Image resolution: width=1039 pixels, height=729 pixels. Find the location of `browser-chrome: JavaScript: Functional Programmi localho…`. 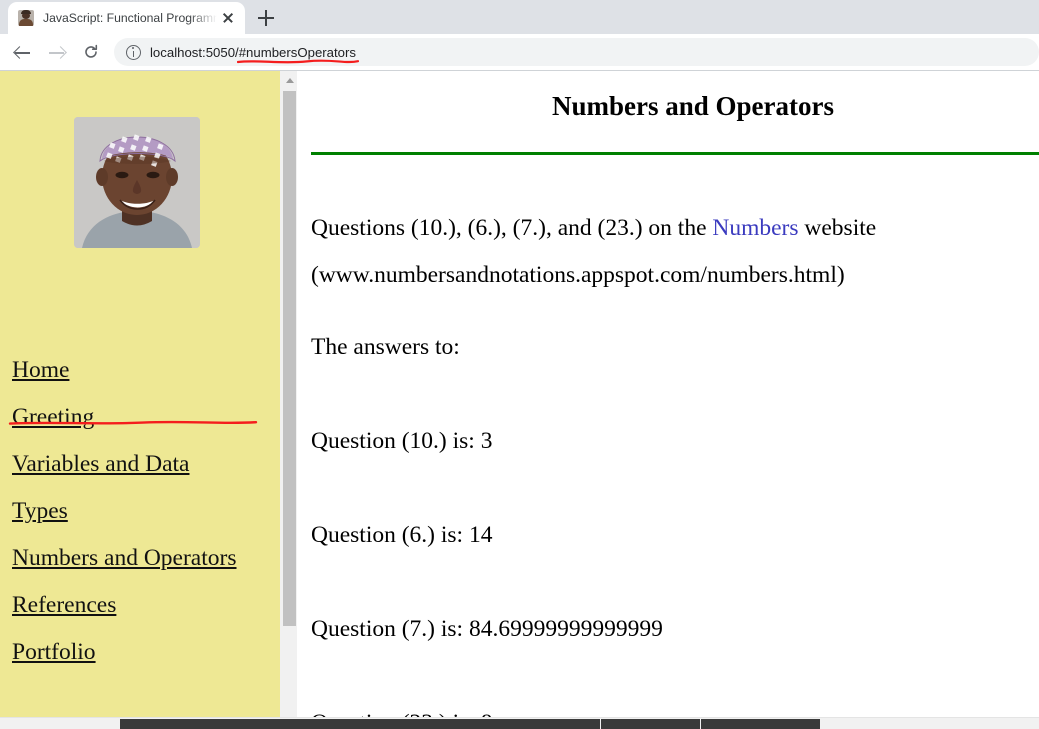

browser-chrome: JavaScript: Functional Programmi localho… is located at coordinates (519, 35).